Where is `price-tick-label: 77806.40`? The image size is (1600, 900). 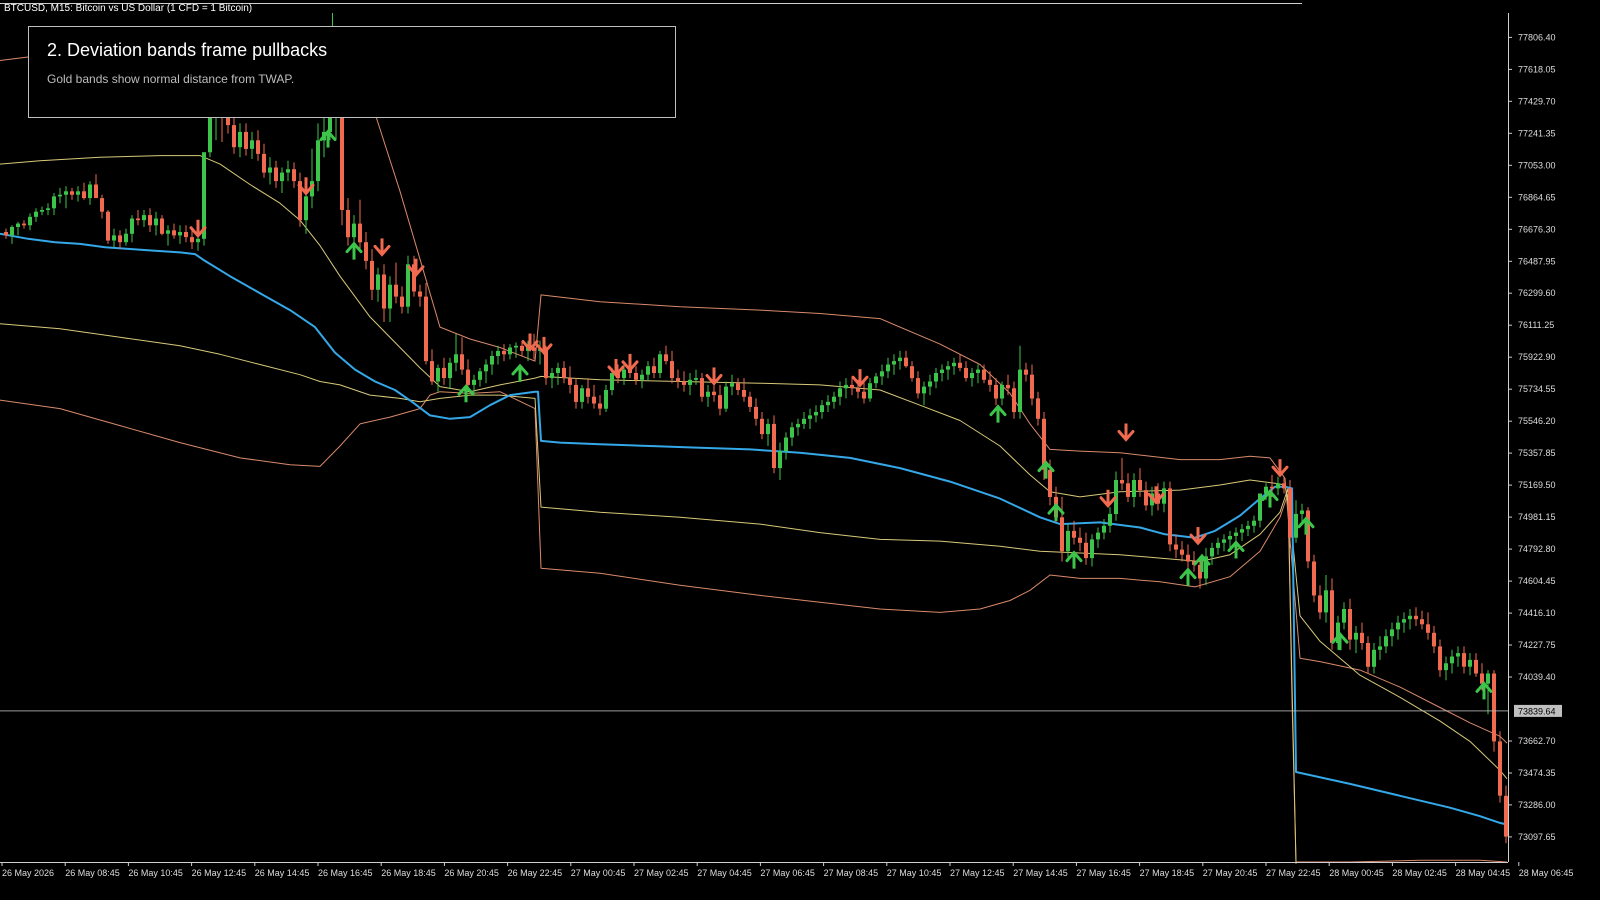 price-tick-label: 77806.40 is located at coordinates (1537, 37).